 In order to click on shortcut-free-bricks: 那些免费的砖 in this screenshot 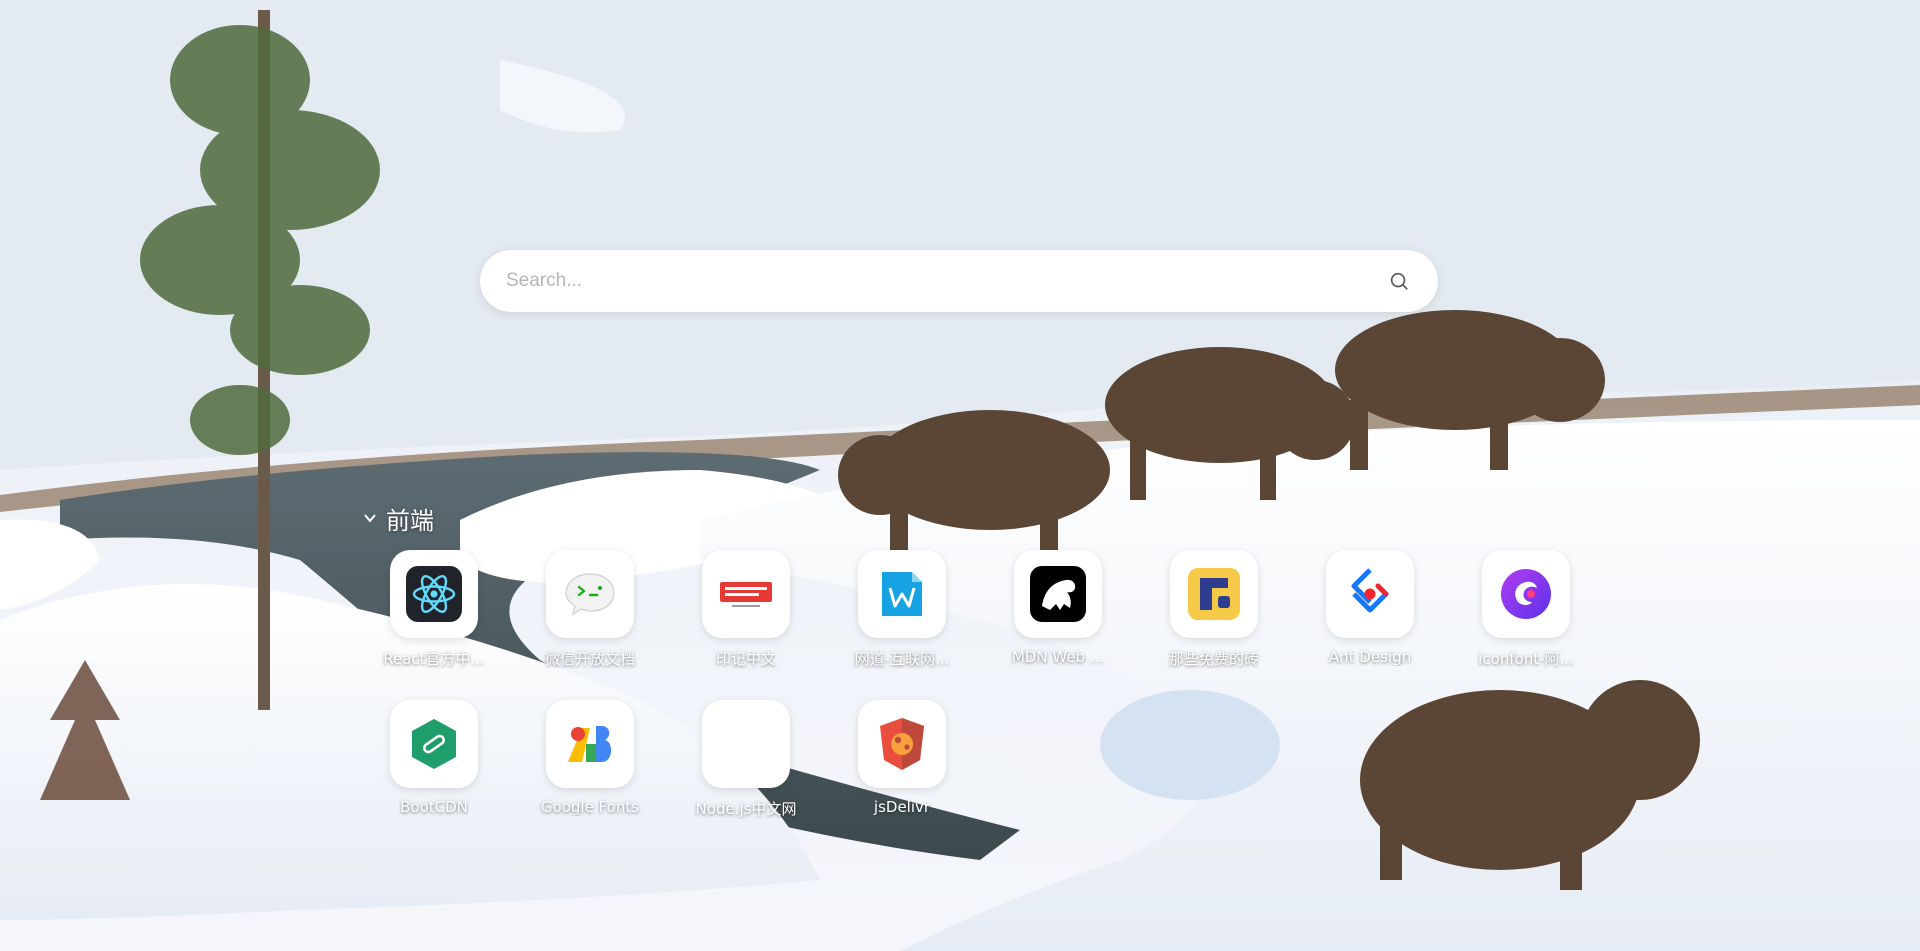, I will do `click(1214, 625)`.